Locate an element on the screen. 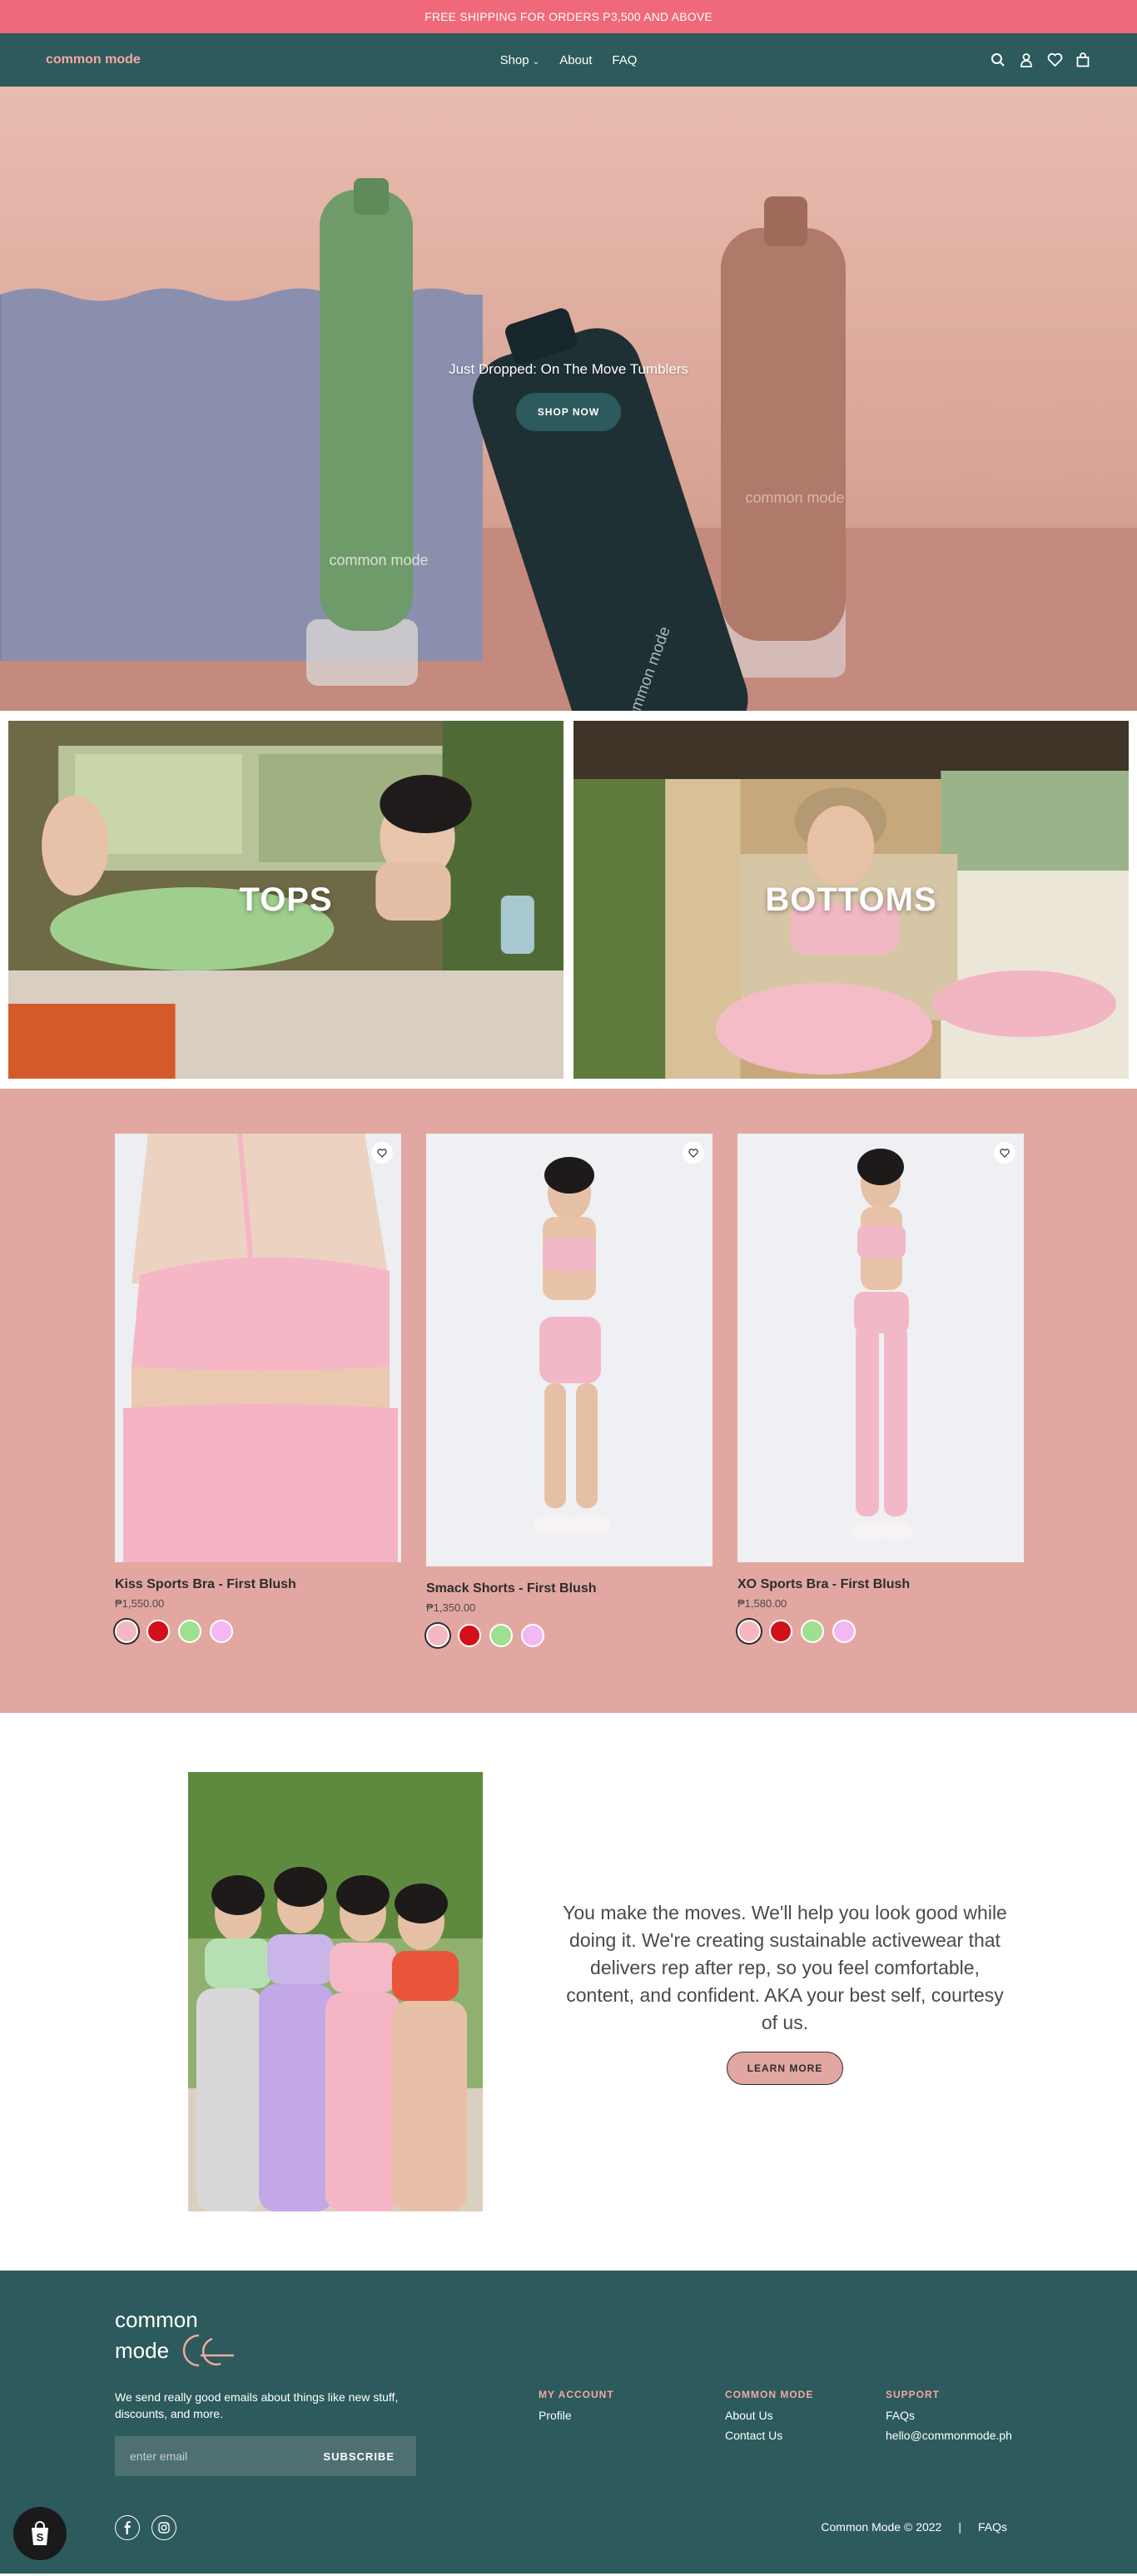 The width and height of the screenshot is (1137, 2576). product-card: XO Sports Bra - First Blush ₱1,580.00 is located at coordinates (880, 1398).